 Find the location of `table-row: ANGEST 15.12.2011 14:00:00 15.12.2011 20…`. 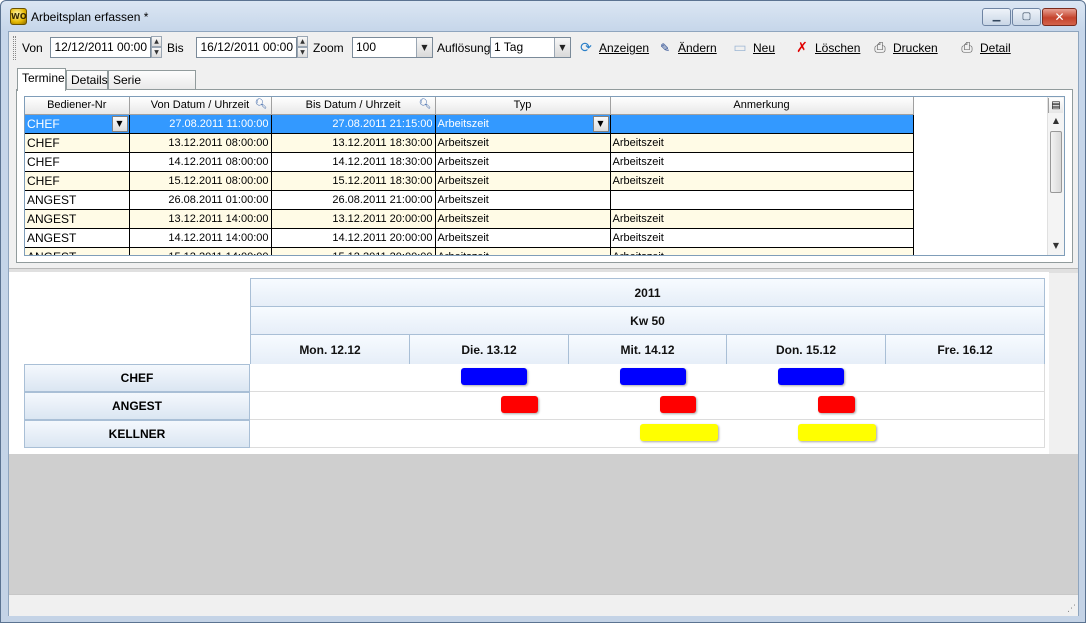

table-row: ANGEST 15.12.2011 14:00:00 15.12.2011 20… is located at coordinates (469, 251).